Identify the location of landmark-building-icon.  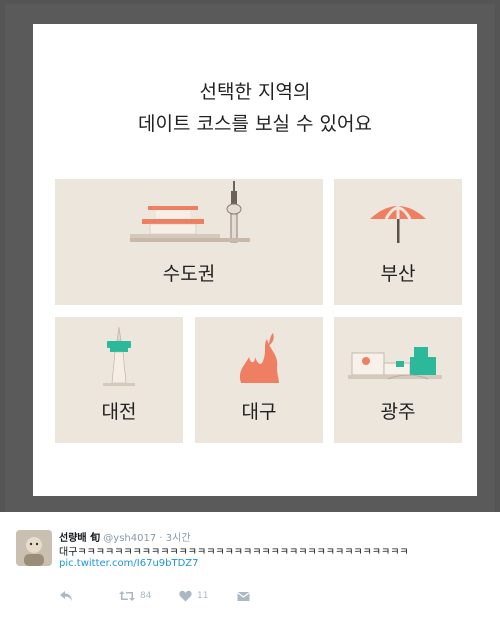
(395, 363).